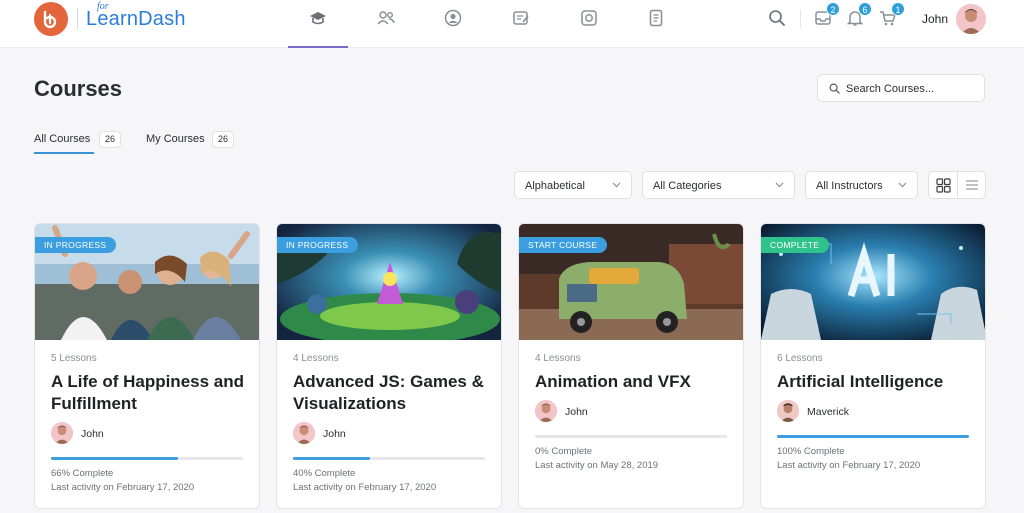 The width and height of the screenshot is (1024, 513). I want to click on view-toggle, so click(957, 185).